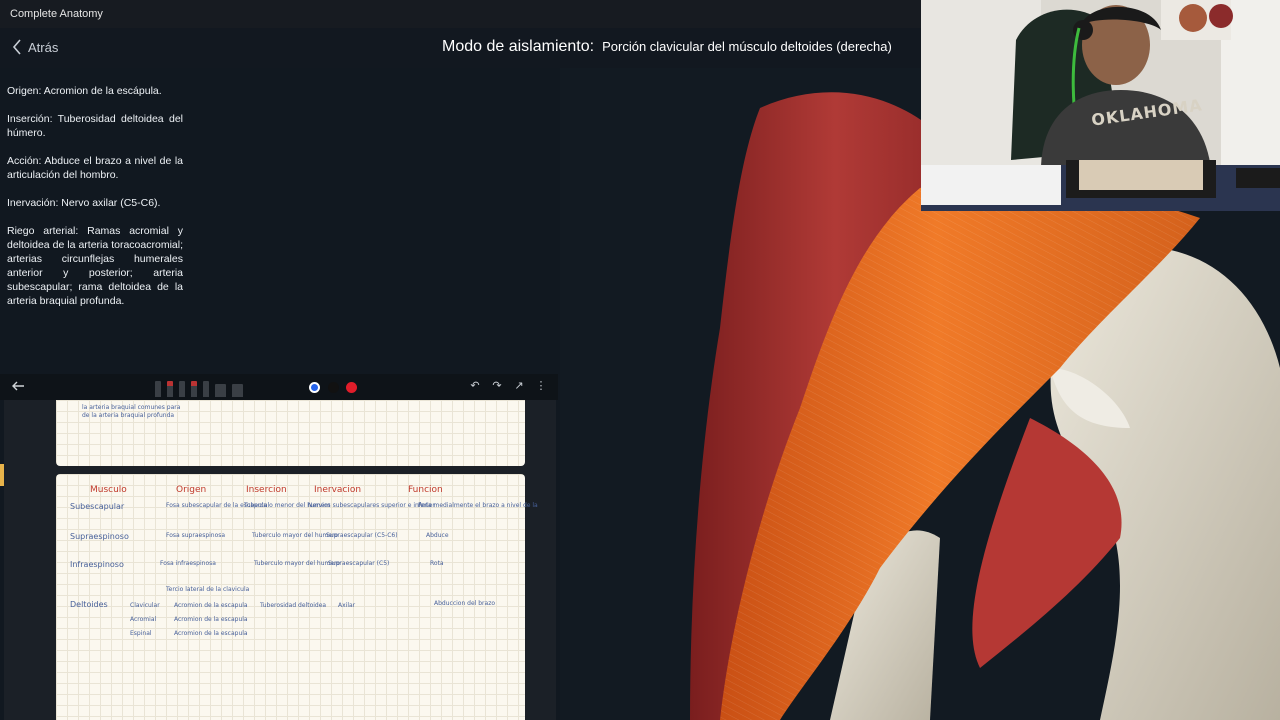 This screenshot has width=1280, height=720. What do you see at coordinates (131, 407) in the screenshot?
I see `handwritten-line: la arteria braquial comunes para` at bounding box center [131, 407].